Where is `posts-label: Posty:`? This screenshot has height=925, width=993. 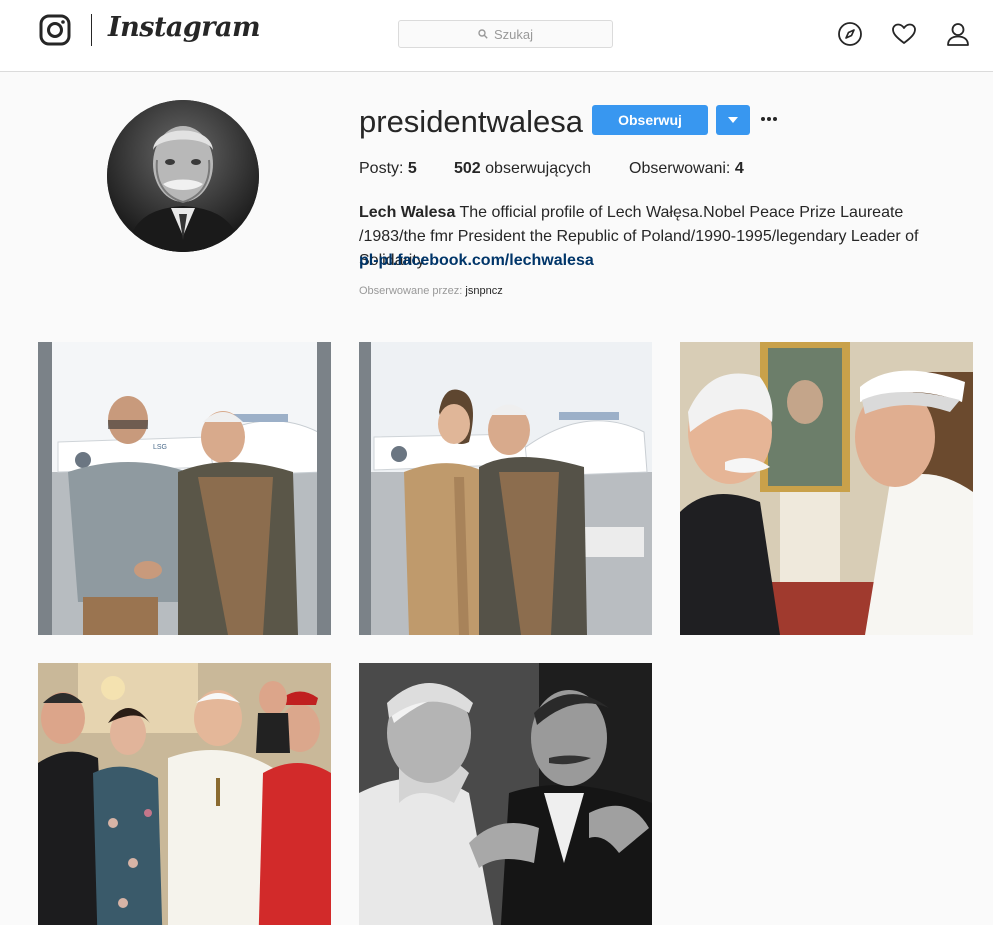 posts-label: Posty: is located at coordinates (381, 168).